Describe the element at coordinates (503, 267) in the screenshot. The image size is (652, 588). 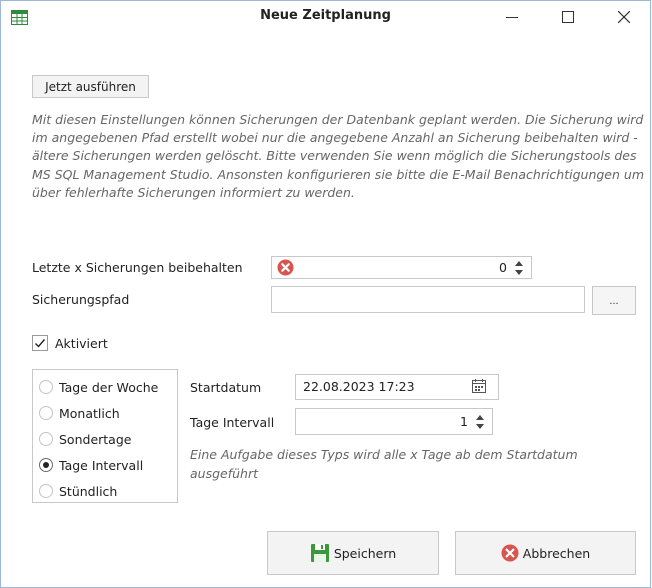
I see `keep-backups-value: 0` at that location.